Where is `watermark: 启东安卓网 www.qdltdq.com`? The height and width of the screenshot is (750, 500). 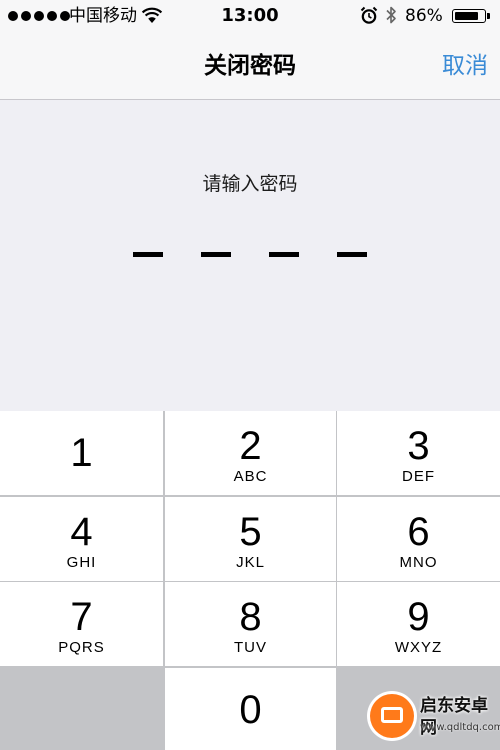 watermark: 启东安卓网 www.qdltdq.com is located at coordinates (435, 718).